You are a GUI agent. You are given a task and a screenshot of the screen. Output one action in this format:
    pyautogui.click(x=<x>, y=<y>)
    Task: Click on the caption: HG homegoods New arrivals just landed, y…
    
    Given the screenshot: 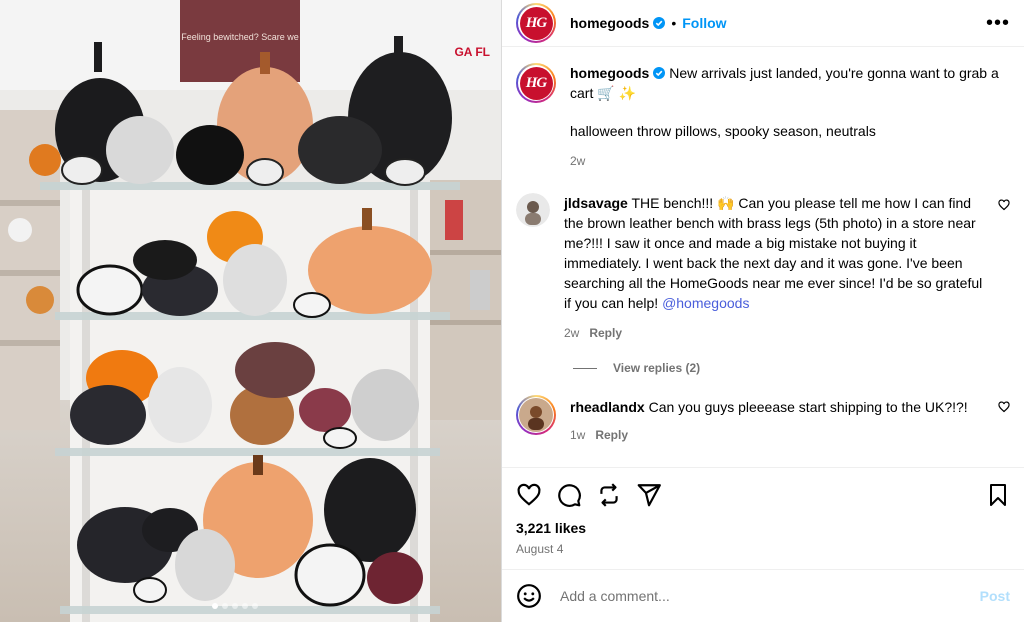 What is the action you would take?
    pyautogui.click(x=763, y=117)
    